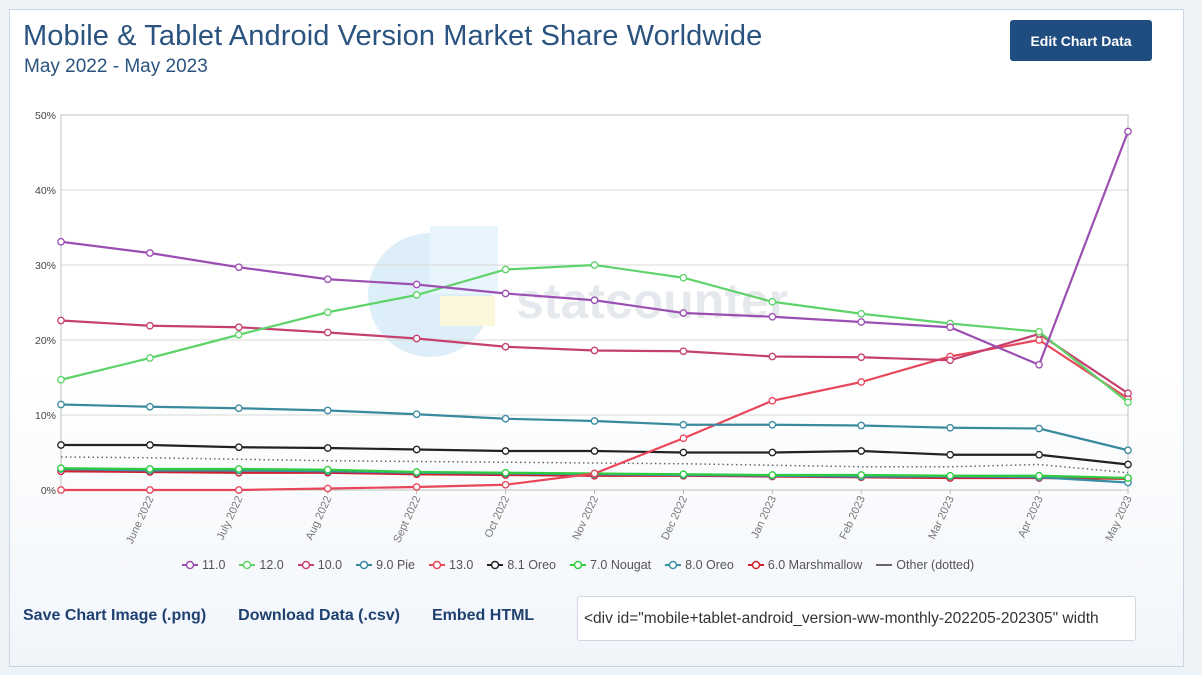 The width and height of the screenshot is (1202, 675). Describe the element at coordinates (935, 565) in the screenshot. I see `legend-label: Other (dotted)` at that location.